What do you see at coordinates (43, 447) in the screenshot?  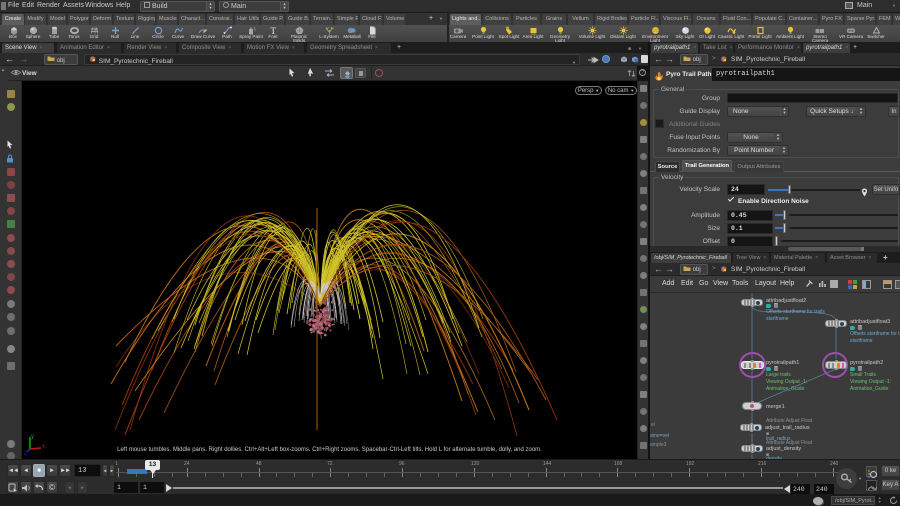 I see `svg-text: x` at bounding box center [43, 447].